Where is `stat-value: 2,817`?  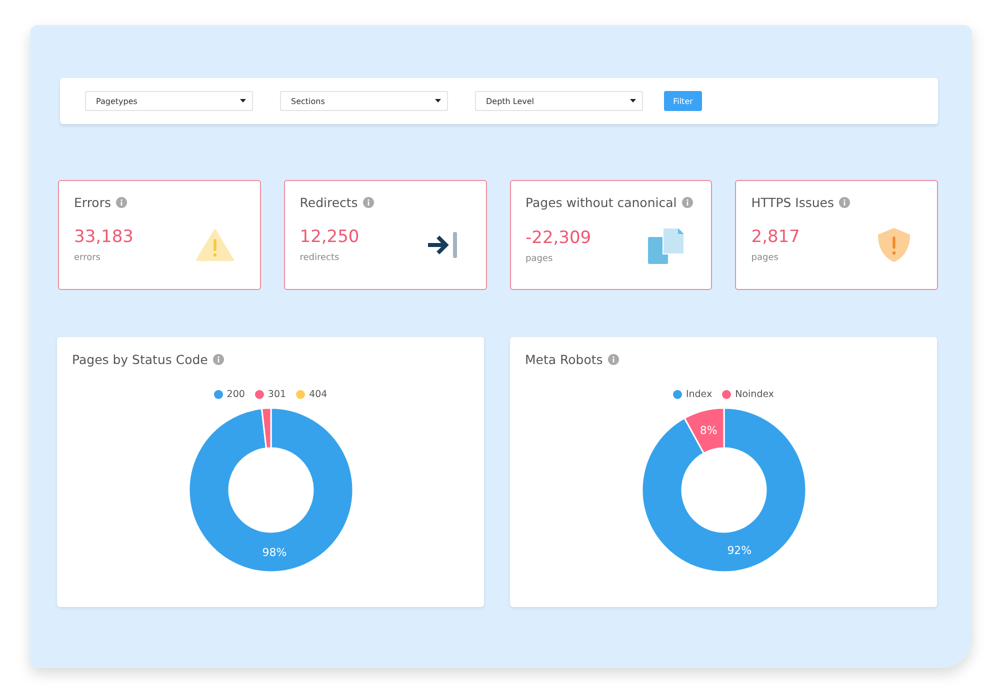 stat-value: 2,817 is located at coordinates (775, 237).